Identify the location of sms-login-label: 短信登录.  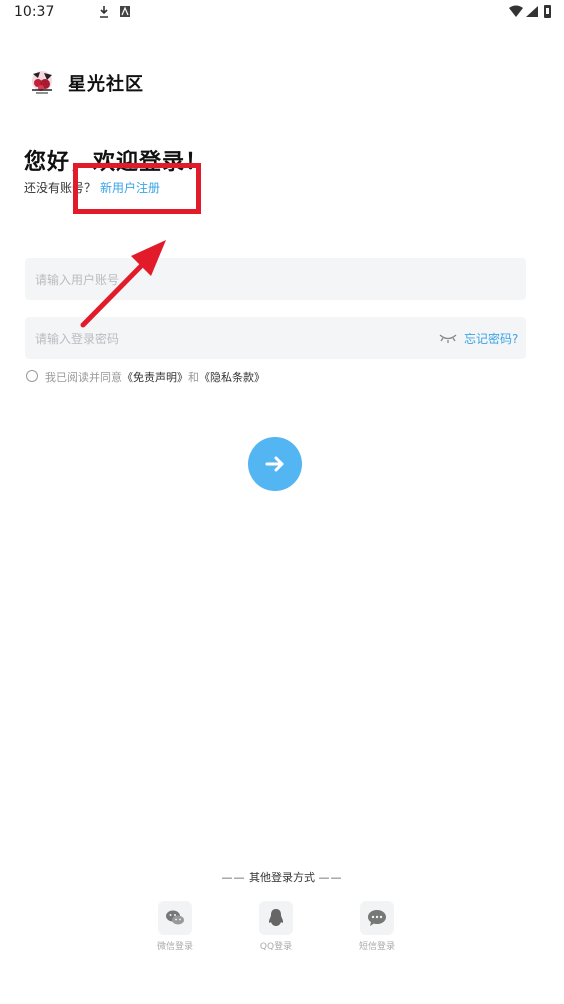
(376, 947).